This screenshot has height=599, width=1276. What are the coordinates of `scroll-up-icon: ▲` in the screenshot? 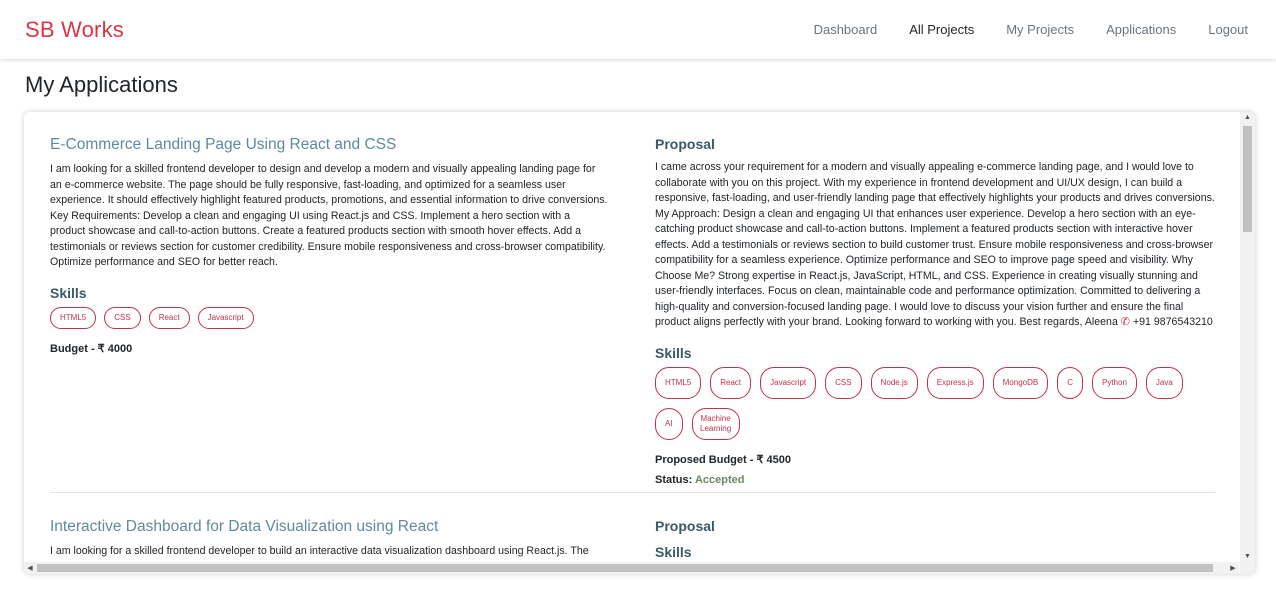 It's located at (1247, 117).